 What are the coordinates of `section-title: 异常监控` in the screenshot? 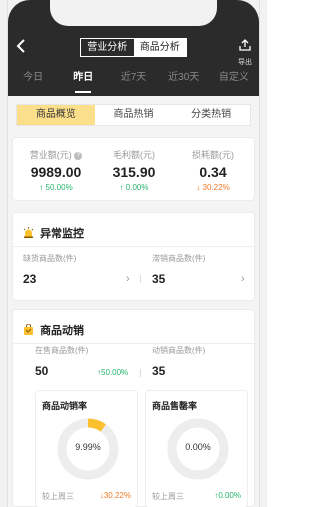 It's located at (62, 234).